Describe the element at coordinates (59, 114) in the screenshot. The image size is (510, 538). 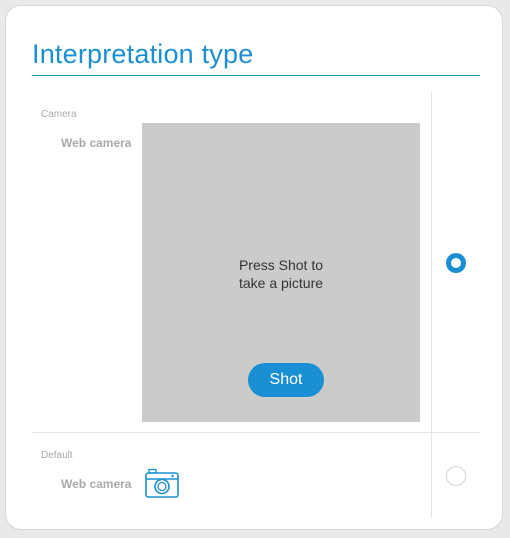
I see `option-group-label: Camera` at that location.